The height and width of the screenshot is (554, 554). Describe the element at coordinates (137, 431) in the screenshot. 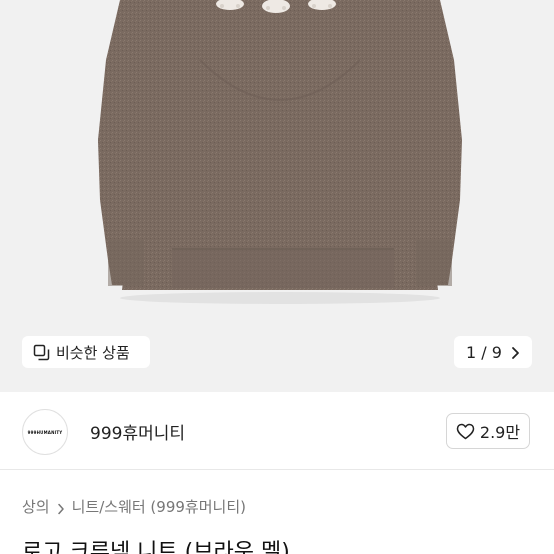

I see `shop-name: 999휴머니티` at that location.